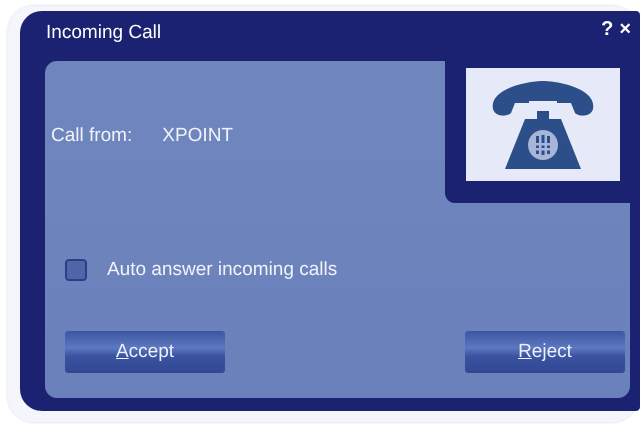 This screenshot has width=643, height=433. What do you see at coordinates (607, 29) in the screenshot?
I see `help-button: ?` at bounding box center [607, 29].